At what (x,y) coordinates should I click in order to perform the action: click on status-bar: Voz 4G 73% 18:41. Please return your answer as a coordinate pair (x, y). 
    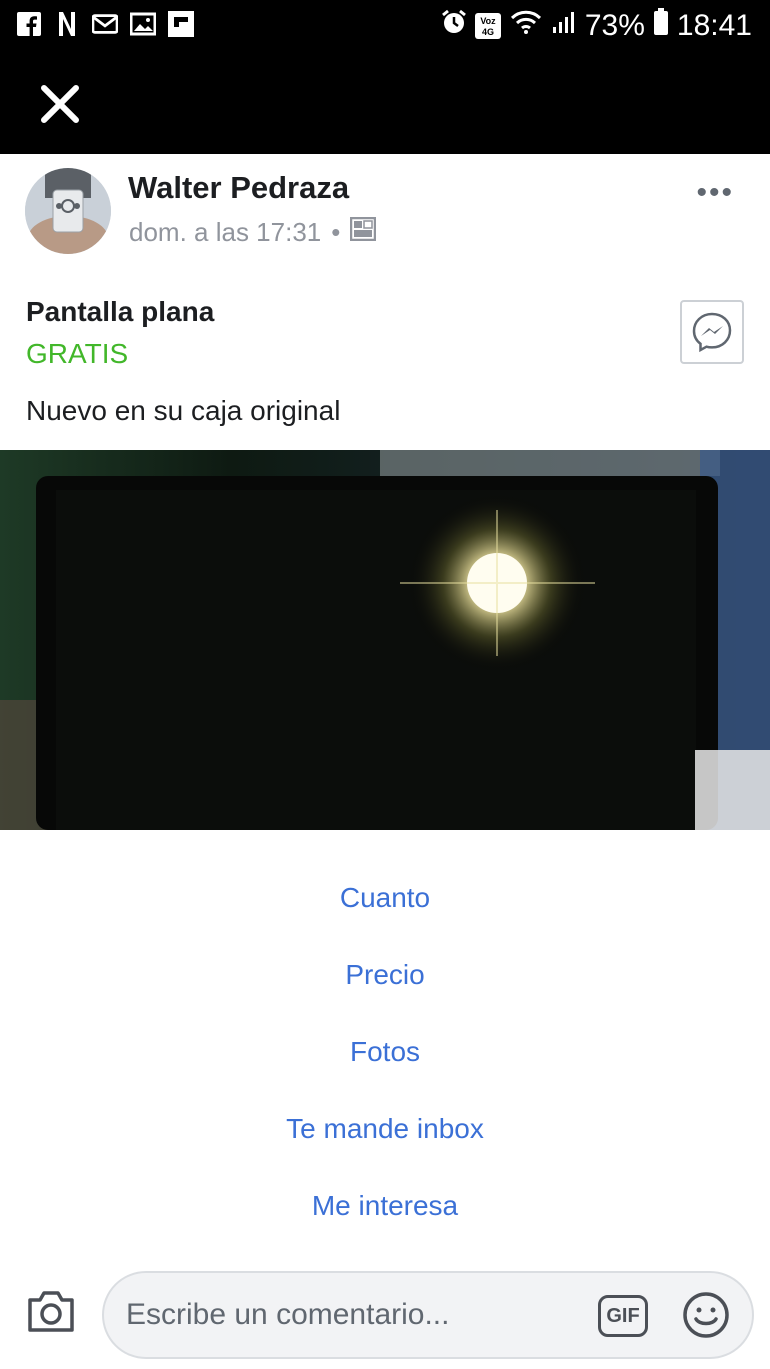
    Looking at the image, I should click on (385, 26).